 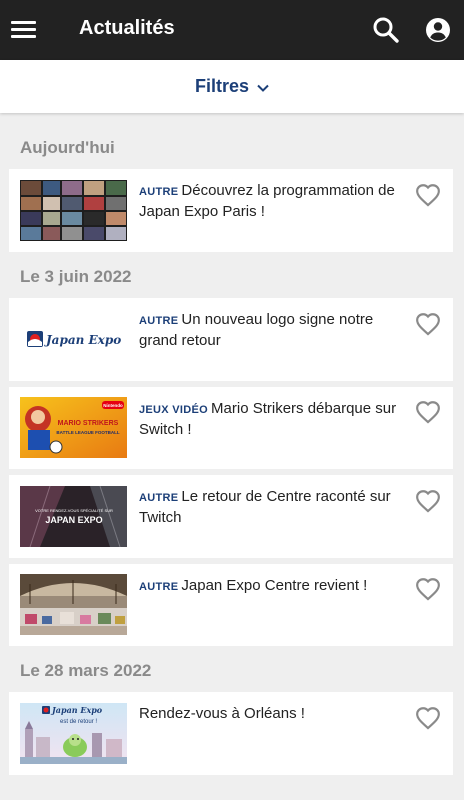 What do you see at coordinates (73, 520) in the screenshot?
I see `twitch-line2-text: JAPAN EXPO` at bounding box center [73, 520].